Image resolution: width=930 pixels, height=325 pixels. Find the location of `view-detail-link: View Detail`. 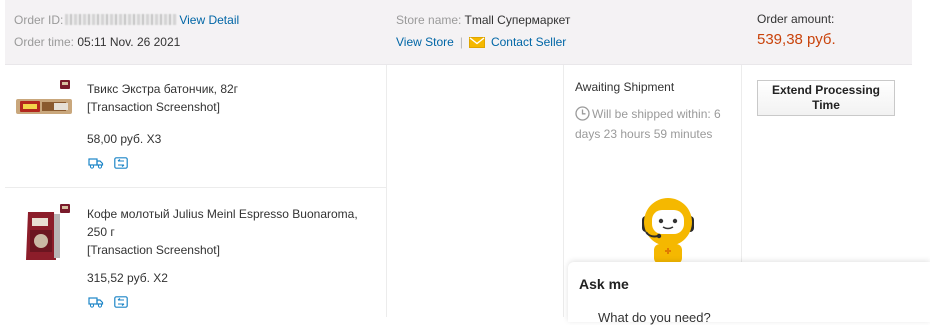

view-detail-link: View Detail is located at coordinates (209, 20).